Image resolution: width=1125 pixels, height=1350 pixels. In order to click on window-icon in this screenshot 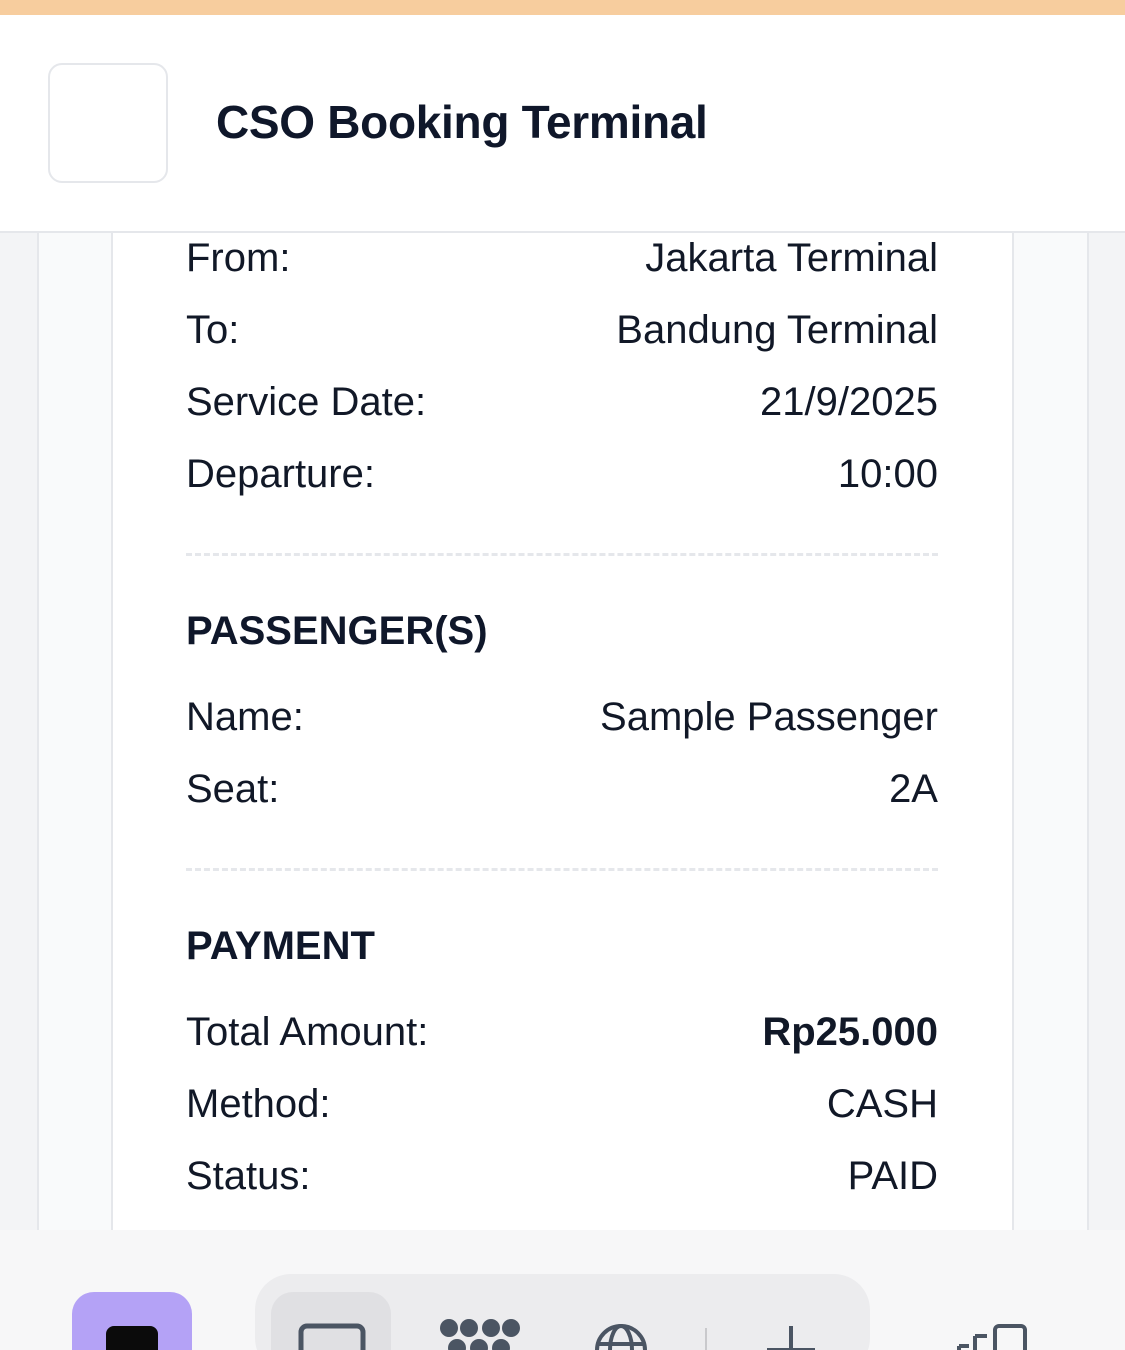, I will do `click(332, 1336)`.